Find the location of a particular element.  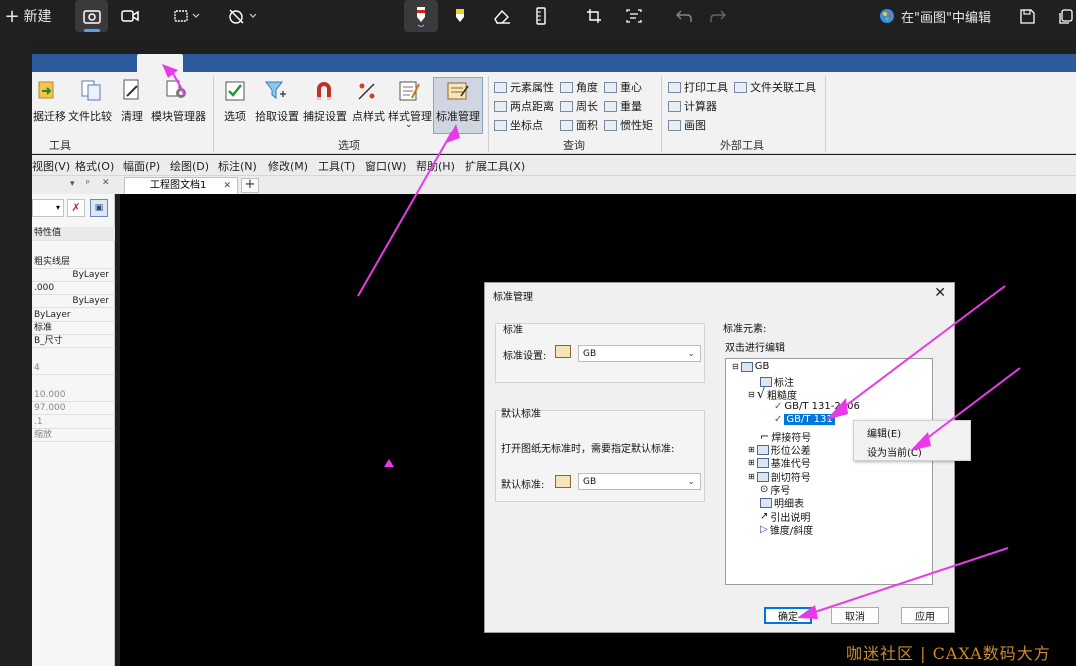

options-button: 选项 is located at coordinates (235, 116).